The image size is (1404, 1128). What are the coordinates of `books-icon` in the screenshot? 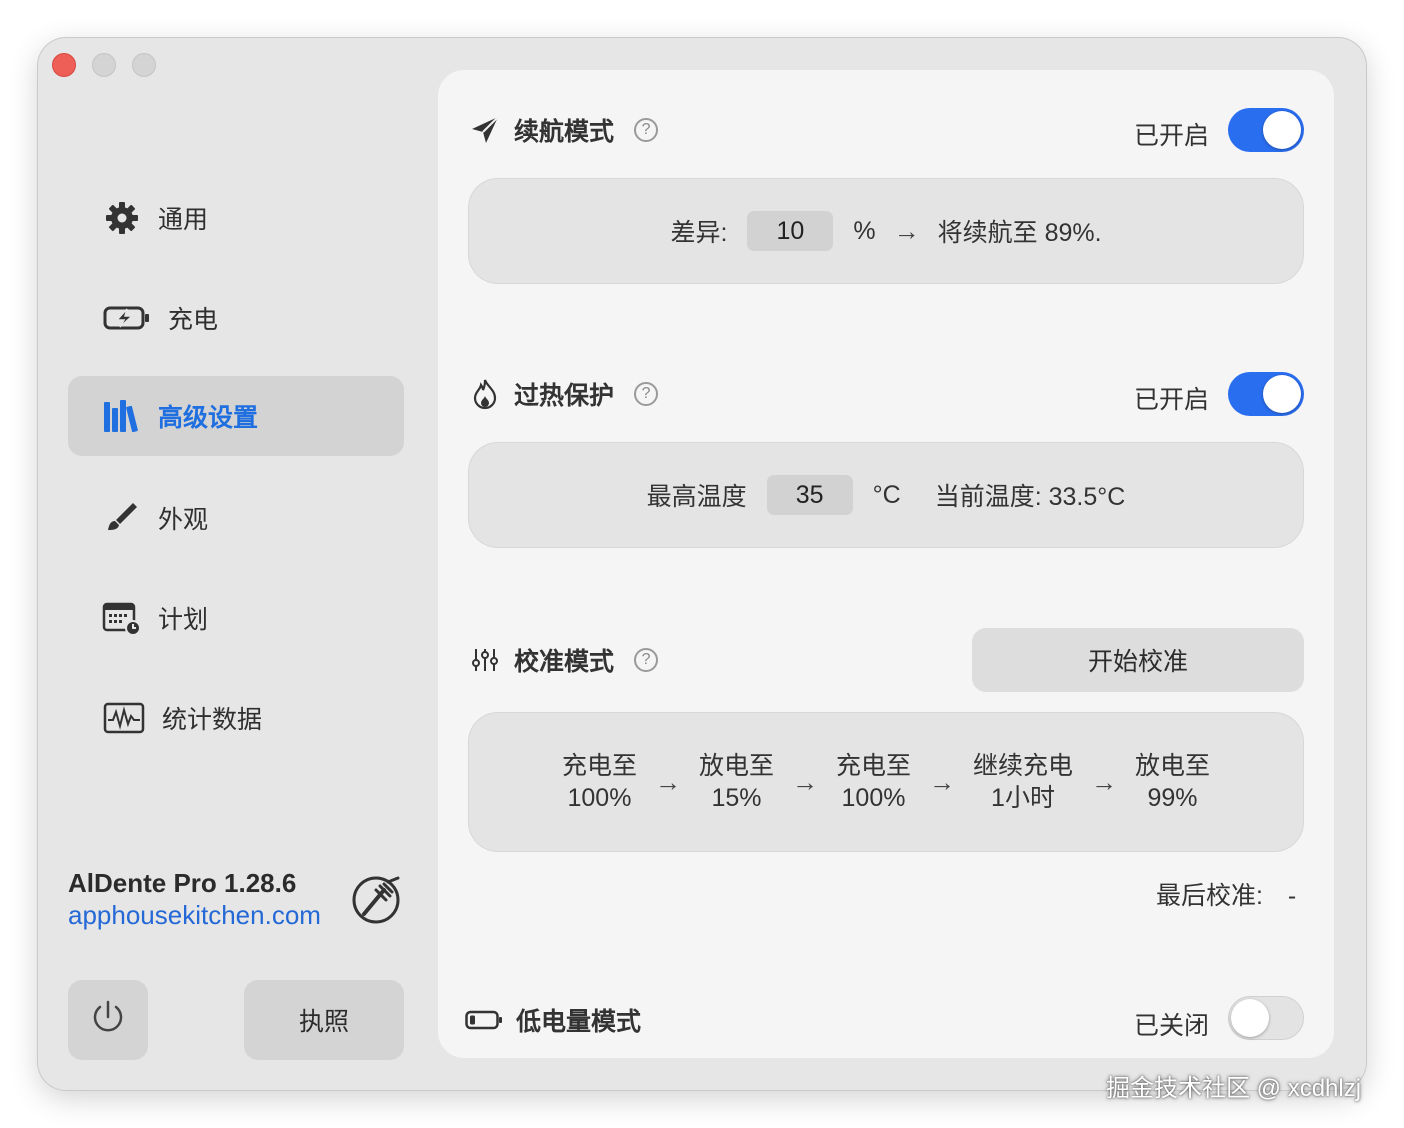 It's located at (122, 416).